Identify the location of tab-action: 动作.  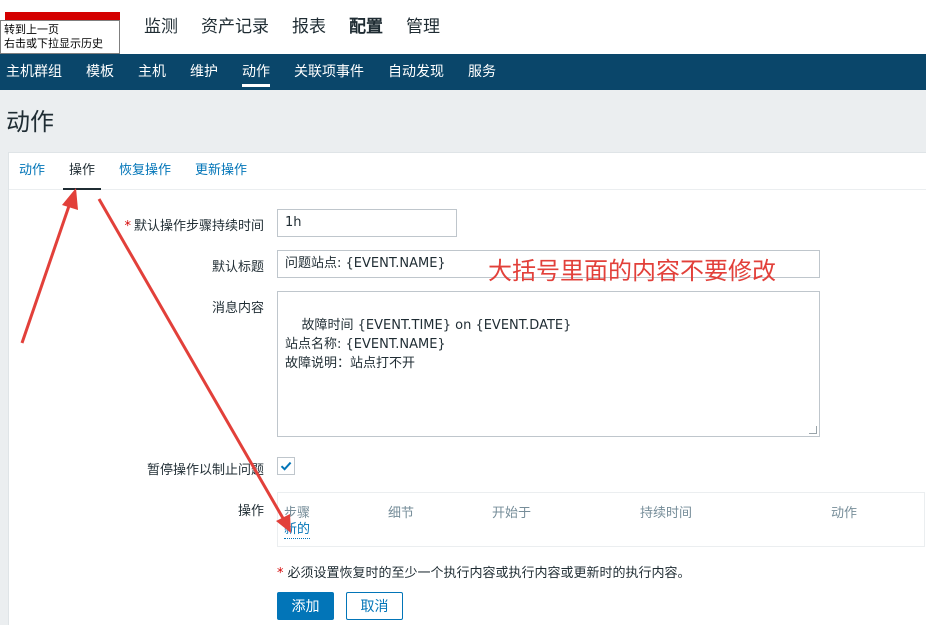
(32, 171).